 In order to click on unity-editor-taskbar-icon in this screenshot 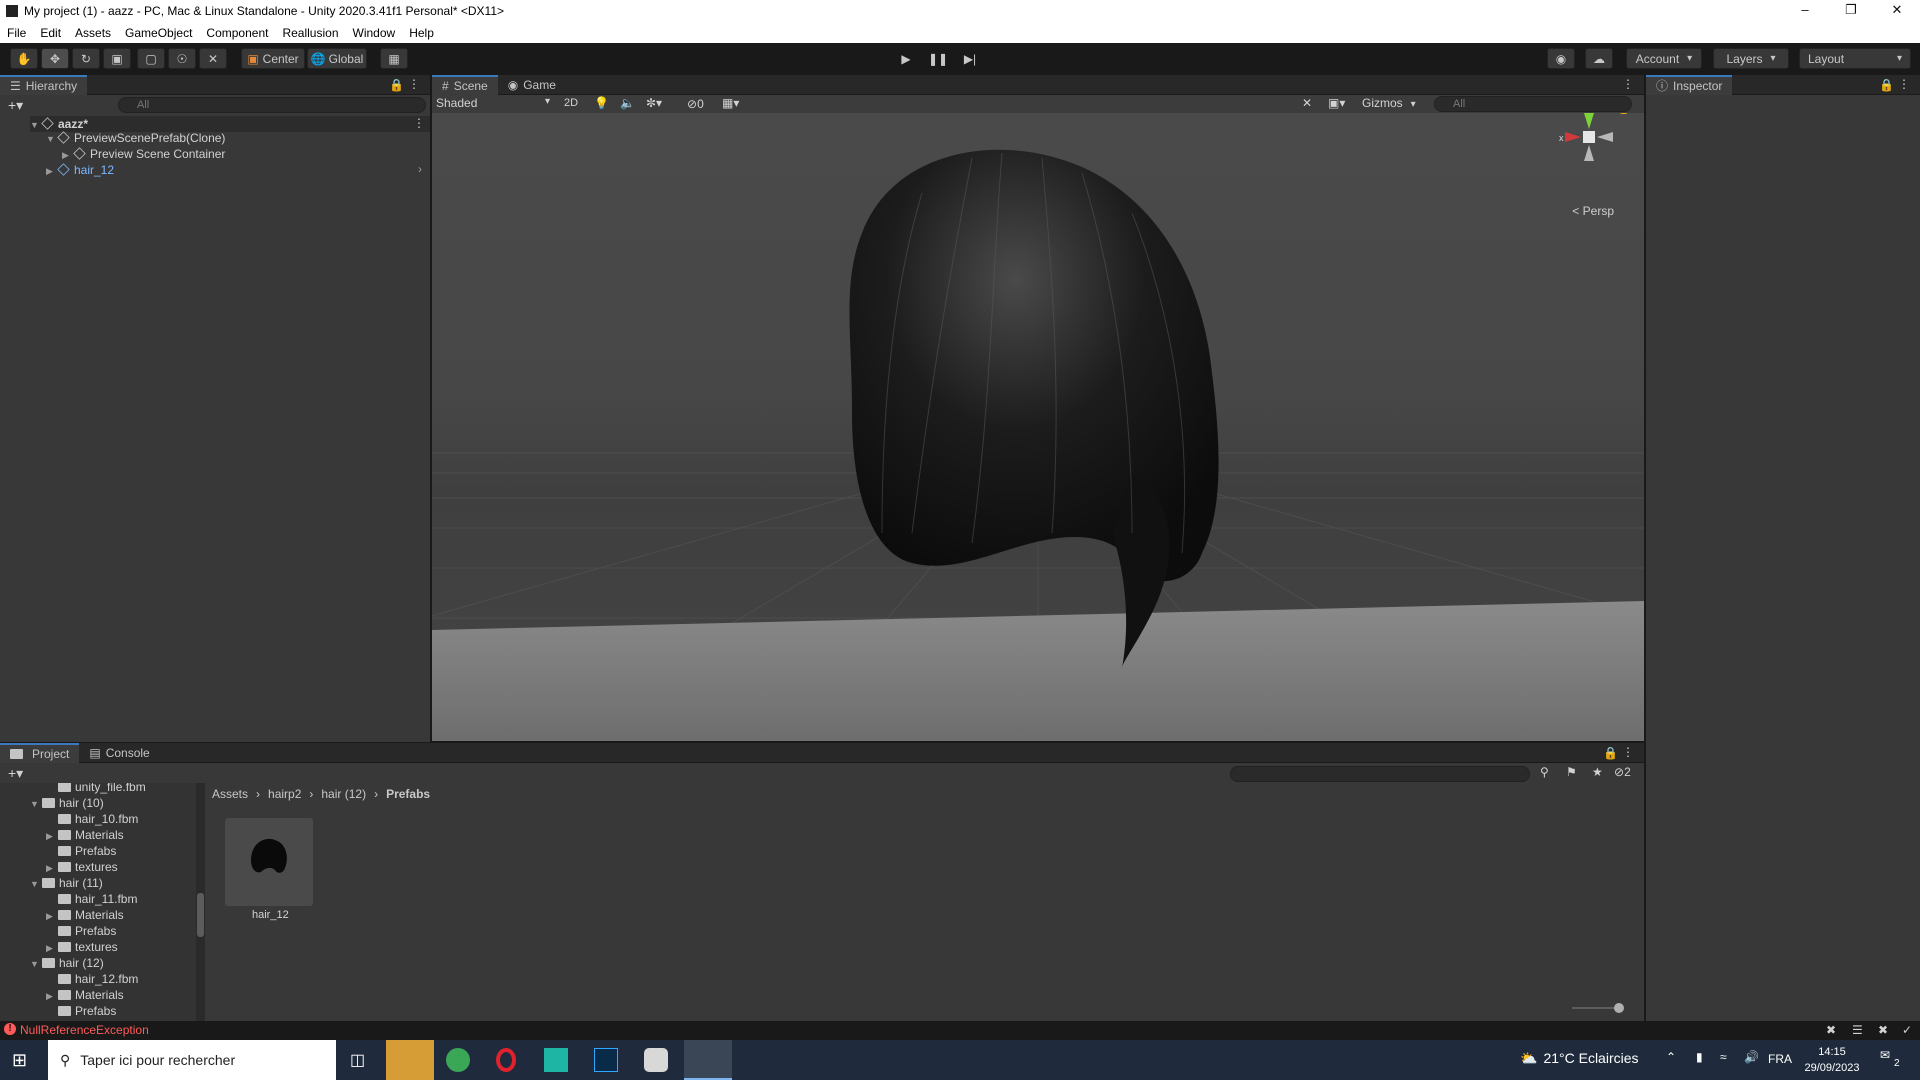, I will do `click(708, 1060)`.